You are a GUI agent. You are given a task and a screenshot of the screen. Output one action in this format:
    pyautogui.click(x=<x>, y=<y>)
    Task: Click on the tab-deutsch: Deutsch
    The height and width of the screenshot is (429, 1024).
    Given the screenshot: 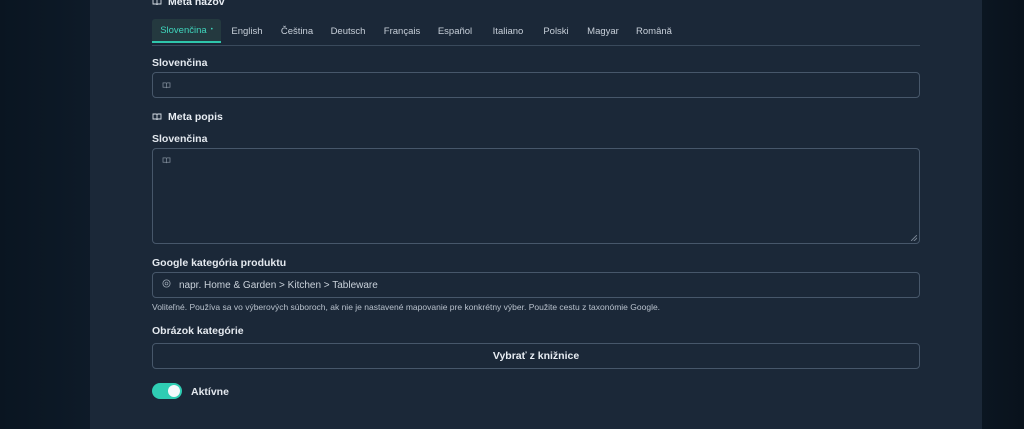 What is the action you would take?
    pyautogui.click(x=348, y=31)
    